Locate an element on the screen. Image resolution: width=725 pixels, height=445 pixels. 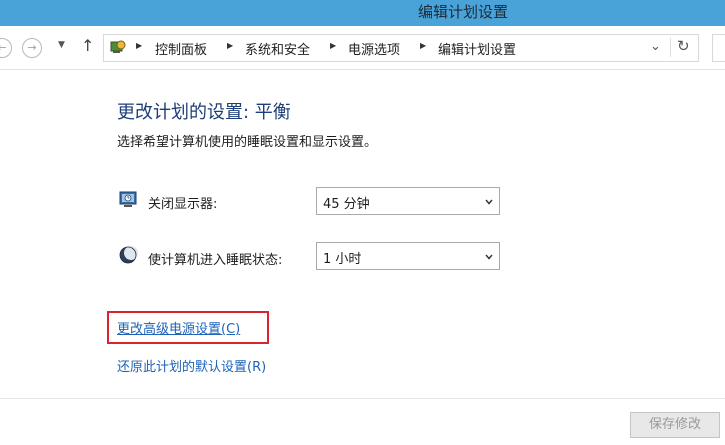
recent-locations-chevron-down-icon: ▼ is located at coordinates (61, 45).